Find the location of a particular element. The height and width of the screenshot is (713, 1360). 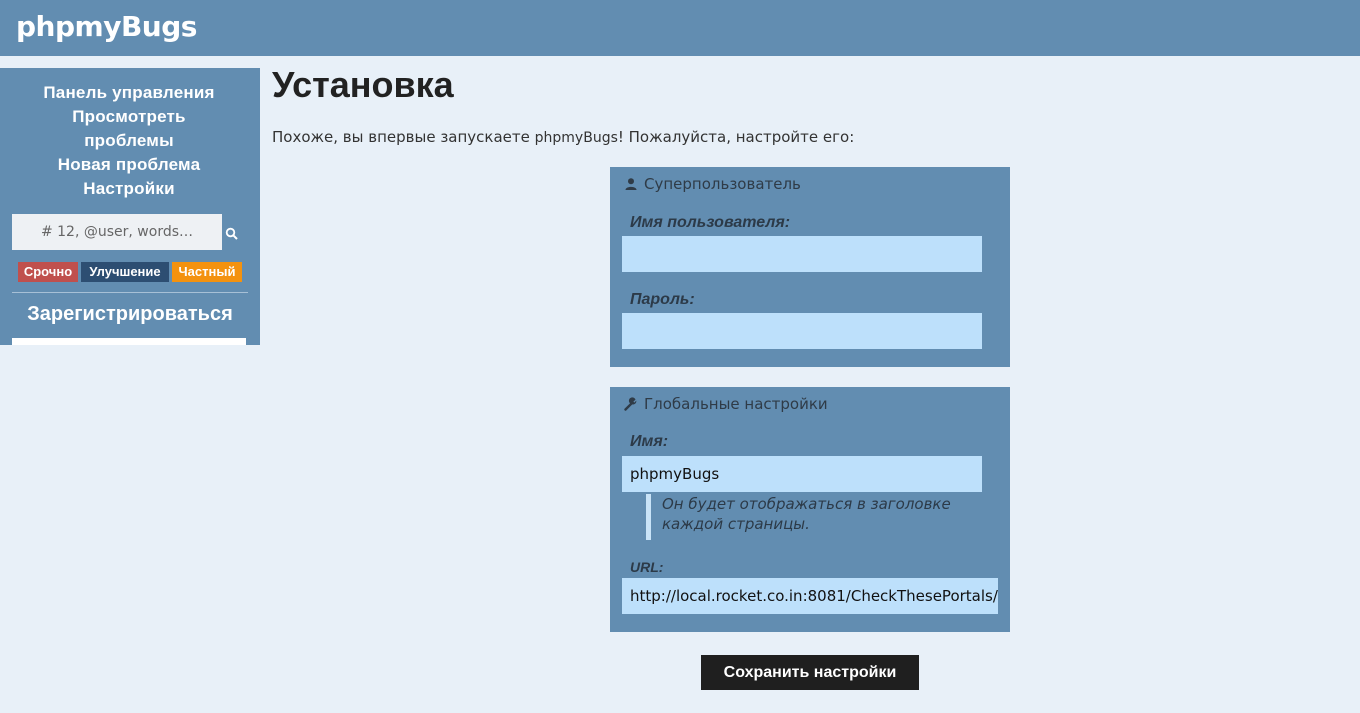

register-link: Зарегистрироваться is located at coordinates (130, 314).